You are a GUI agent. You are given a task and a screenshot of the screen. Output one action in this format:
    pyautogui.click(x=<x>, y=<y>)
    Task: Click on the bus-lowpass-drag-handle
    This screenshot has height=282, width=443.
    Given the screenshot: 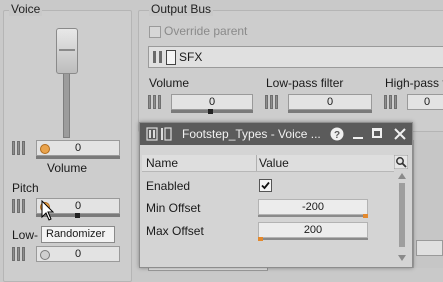 What is the action you would take?
    pyautogui.click(x=275, y=102)
    